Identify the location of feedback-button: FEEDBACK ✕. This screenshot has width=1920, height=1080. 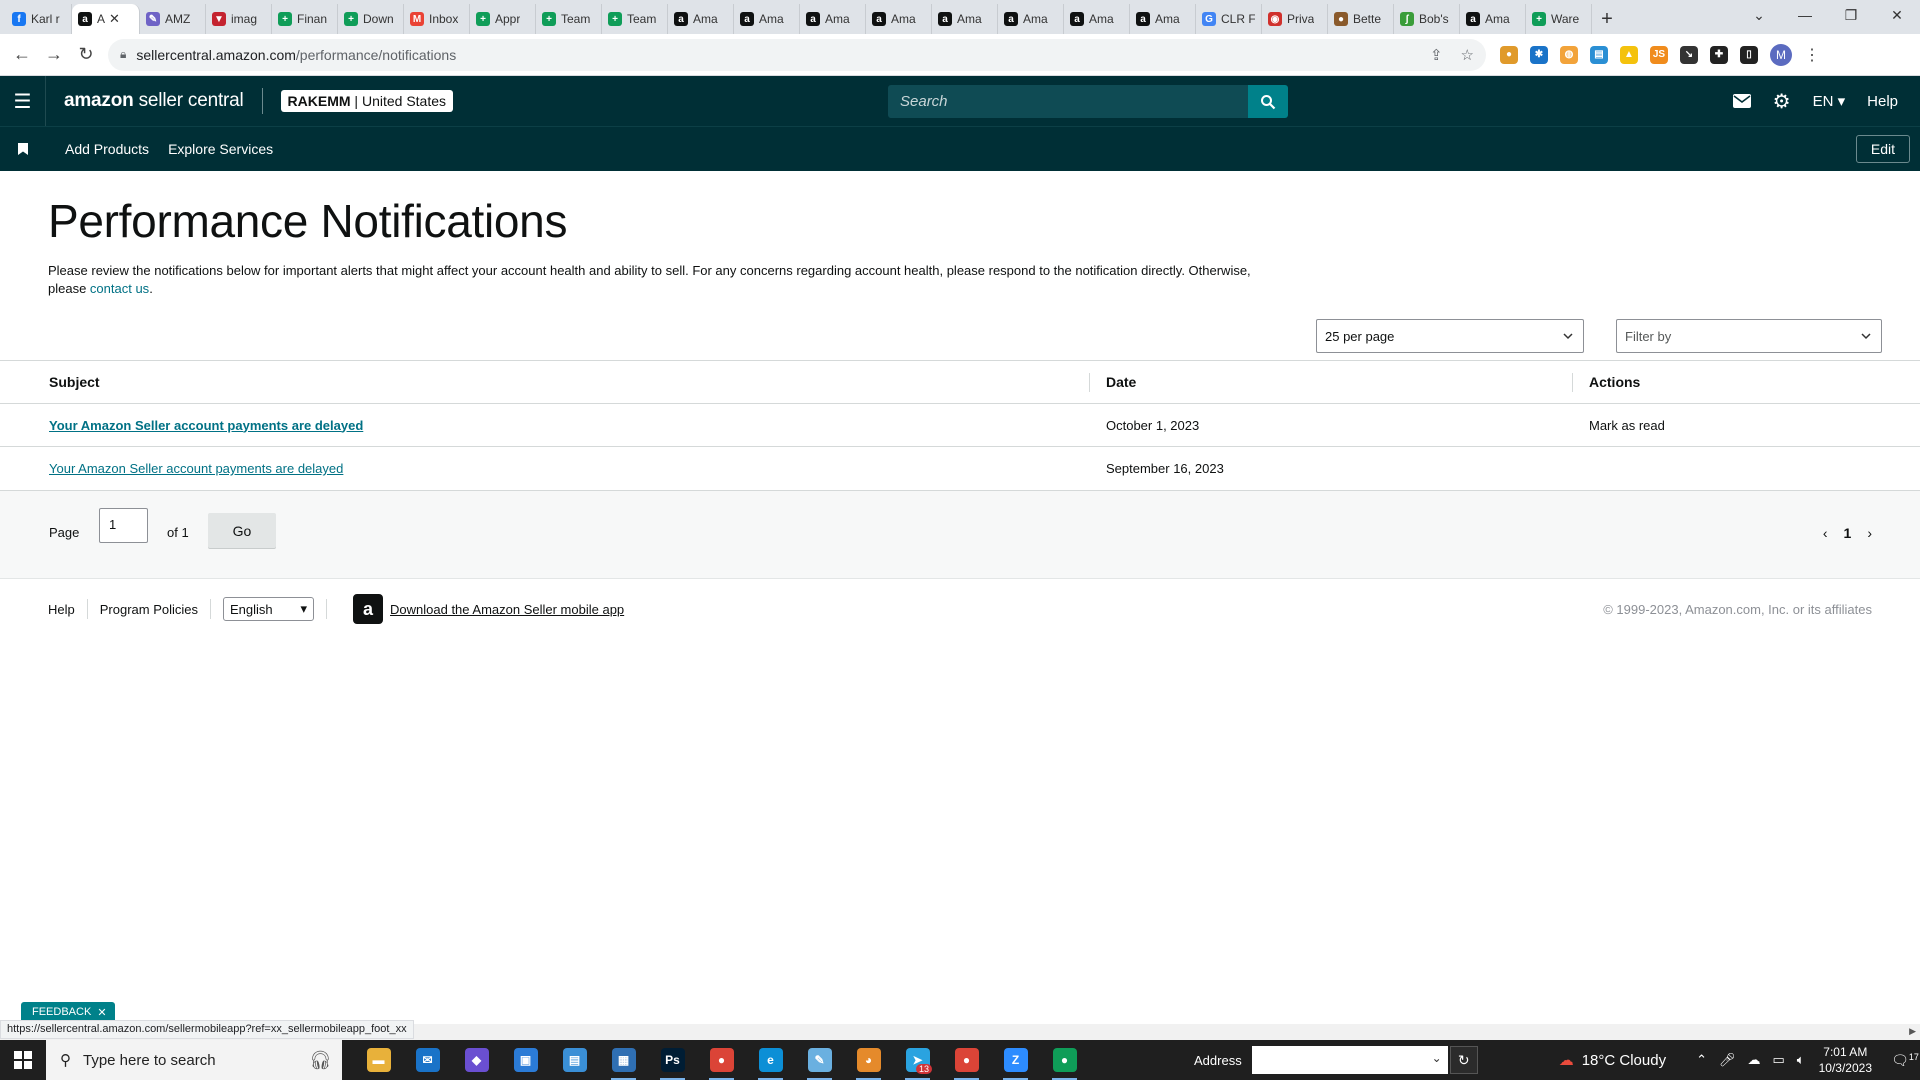
(68, 1012).